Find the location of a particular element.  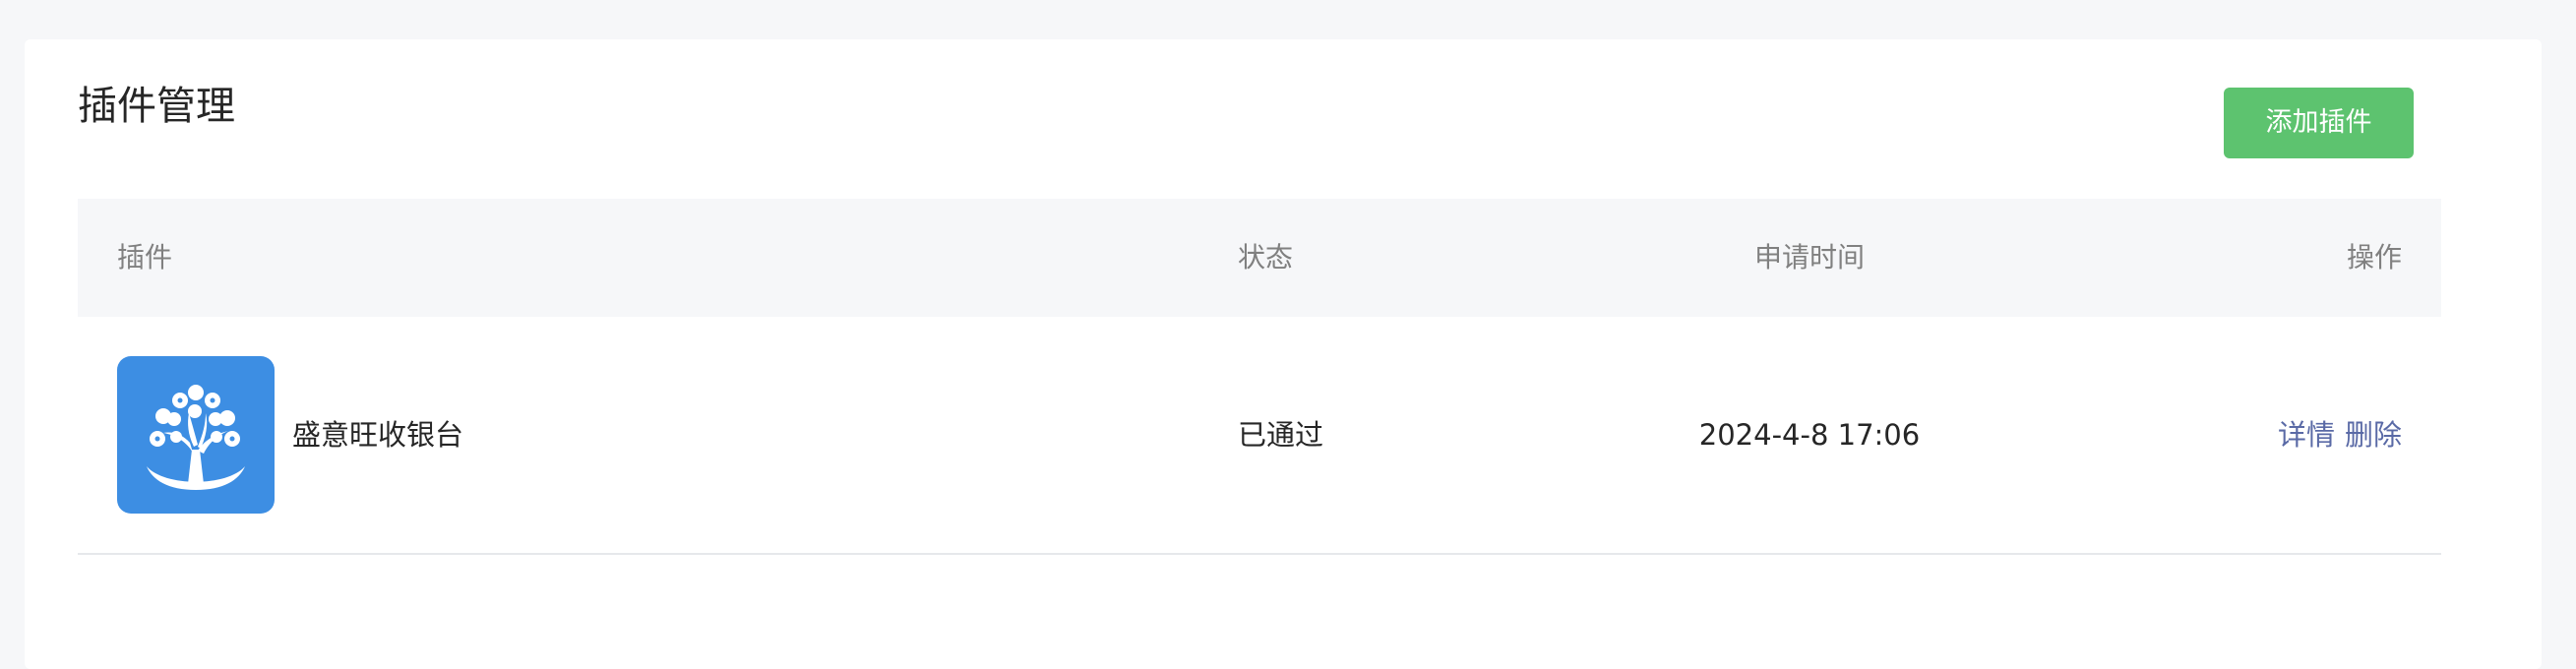

details-link: 详情 is located at coordinates (2306, 435).